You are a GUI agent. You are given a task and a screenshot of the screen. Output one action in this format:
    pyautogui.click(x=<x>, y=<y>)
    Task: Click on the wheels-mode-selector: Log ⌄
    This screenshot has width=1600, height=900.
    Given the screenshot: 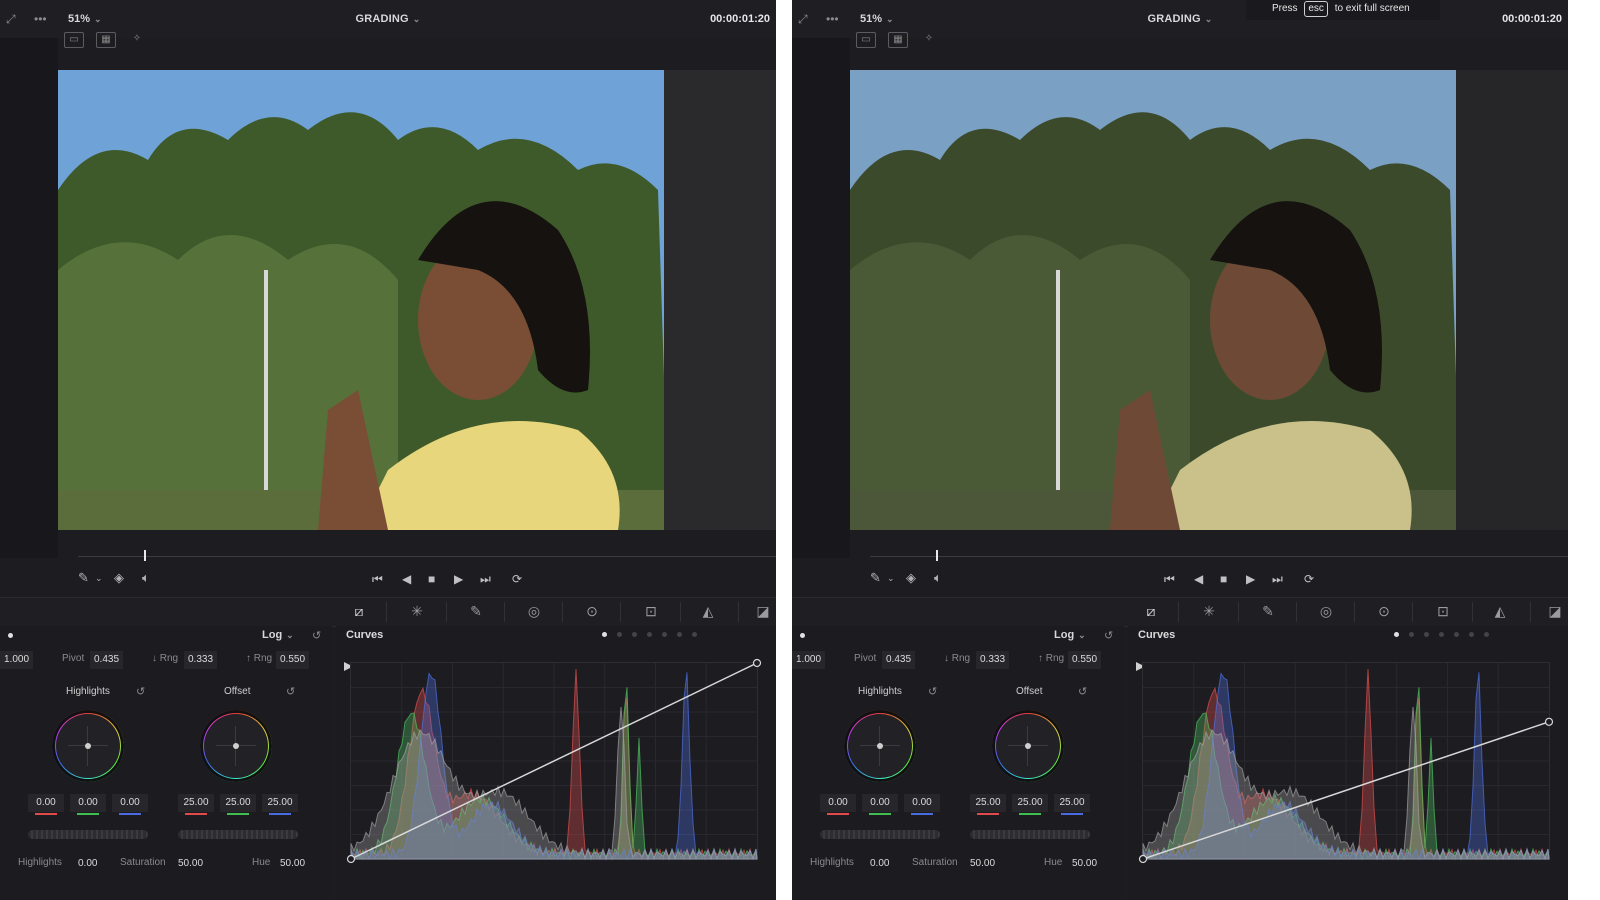 What is the action you would take?
    pyautogui.click(x=1070, y=635)
    